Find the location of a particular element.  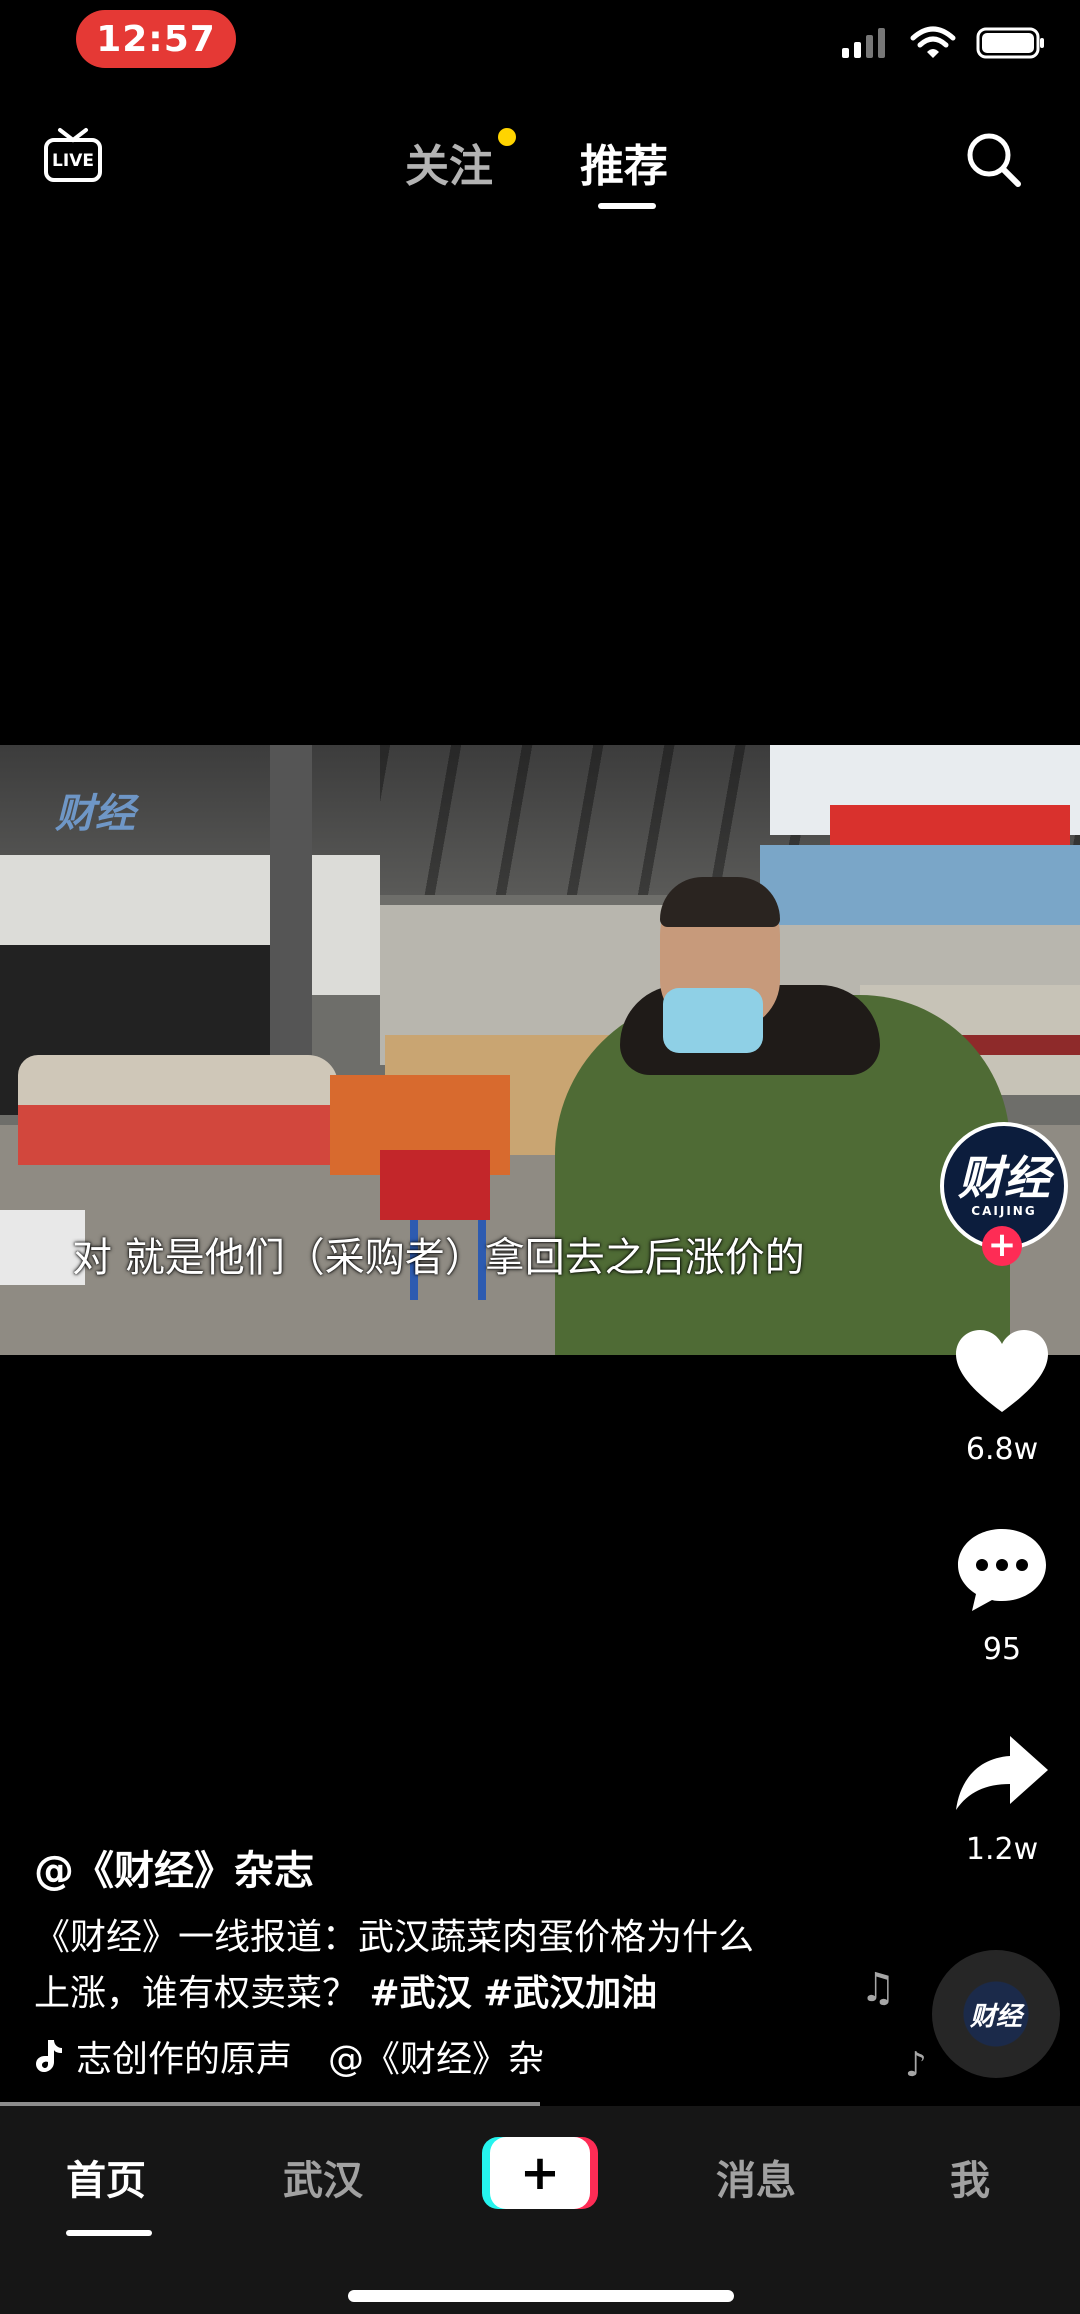

description-line-1: 《财经》一线报道：武汉蔬菜肉蛋价格为什么 is located at coordinates (394, 1937).